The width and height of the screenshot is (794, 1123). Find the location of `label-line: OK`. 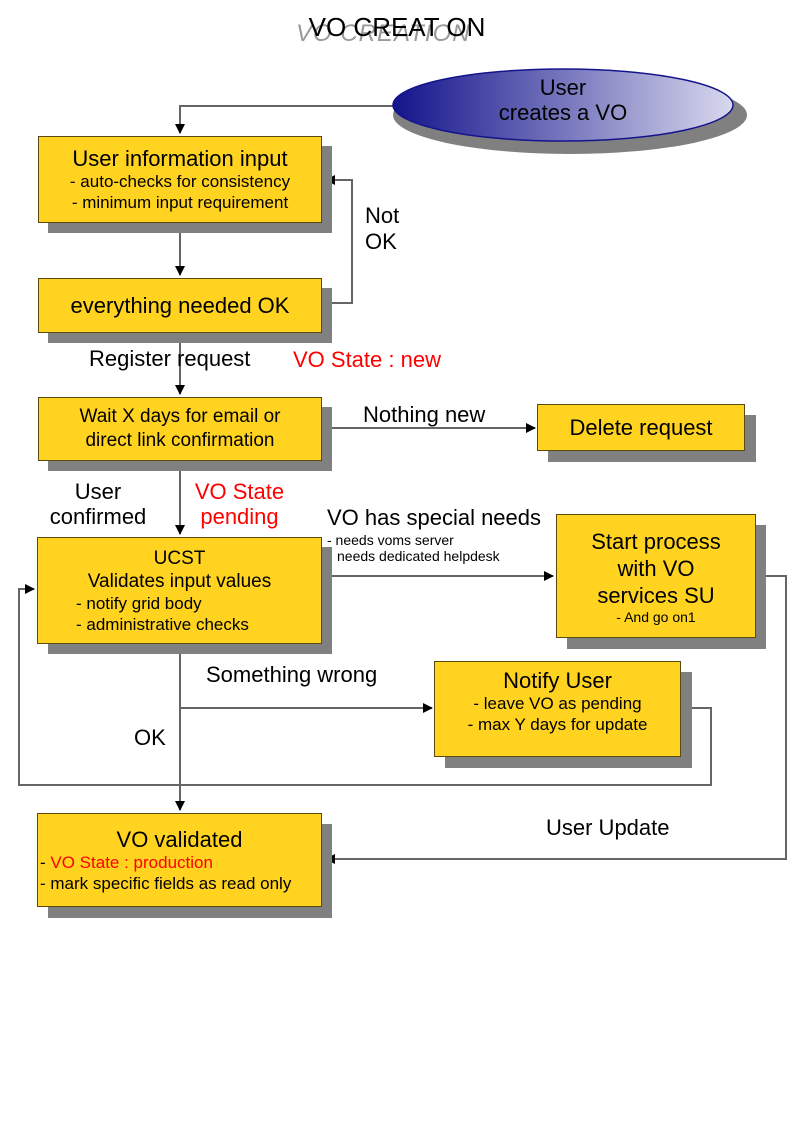

label-line: OK is located at coordinates (381, 241).